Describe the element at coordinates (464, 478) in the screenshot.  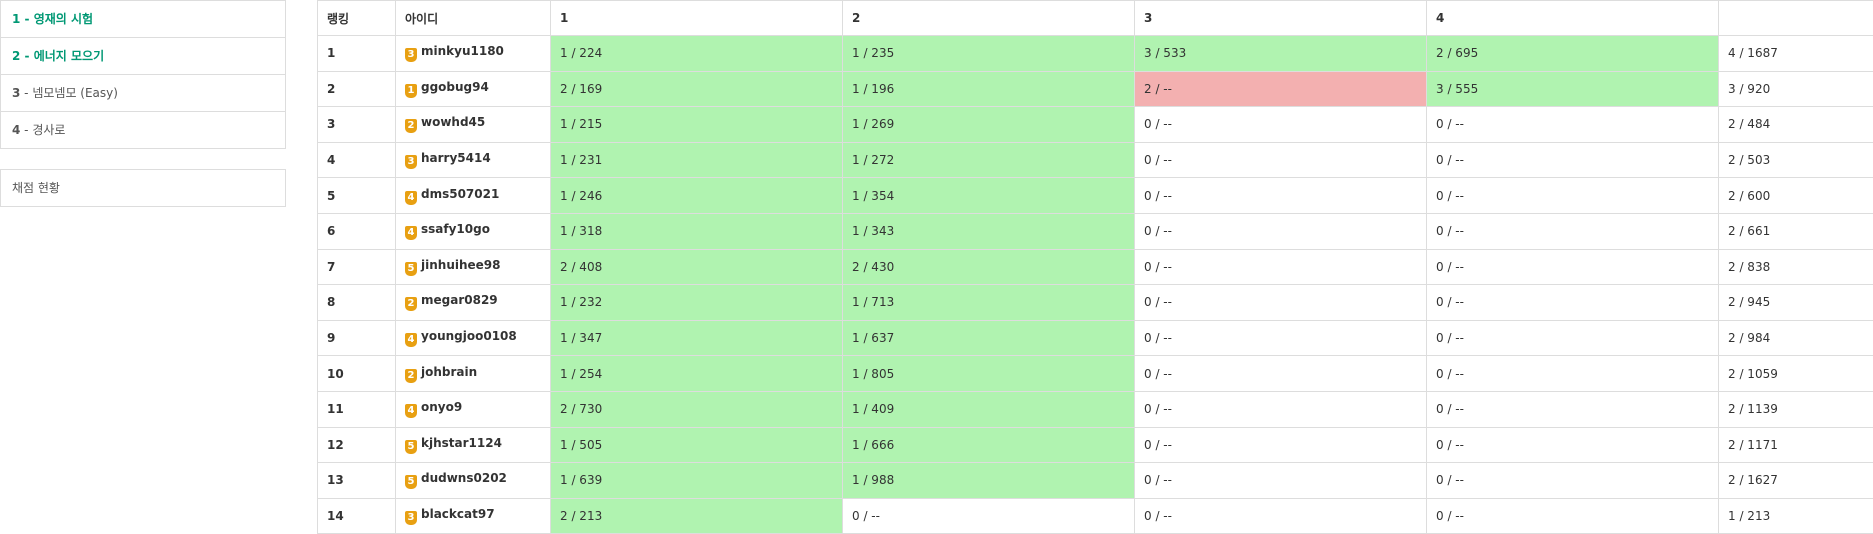
I see `user-id-link: dudwns0202` at that location.